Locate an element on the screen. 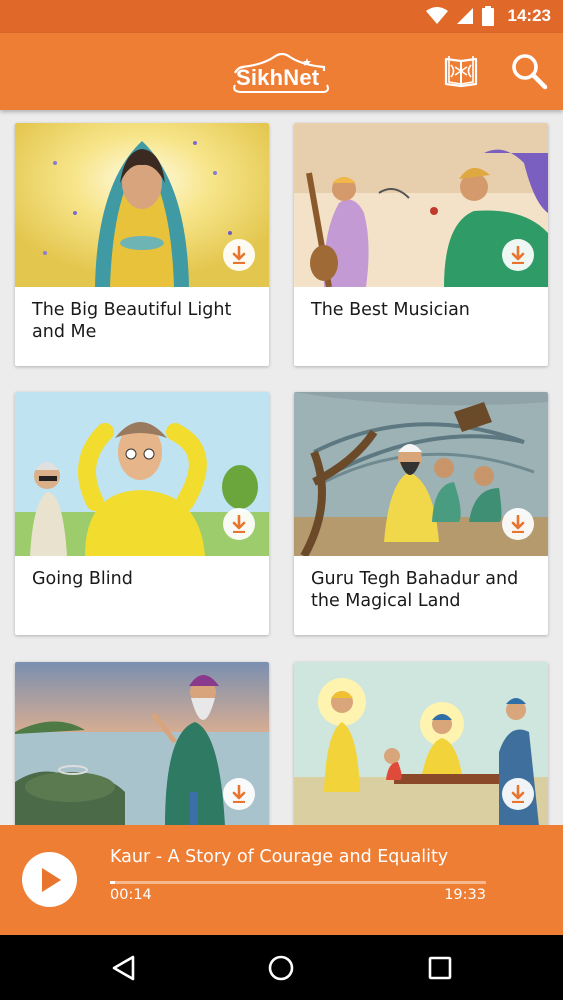 This screenshot has width=563, height=1000. search-icon is located at coordinates (530, 72).